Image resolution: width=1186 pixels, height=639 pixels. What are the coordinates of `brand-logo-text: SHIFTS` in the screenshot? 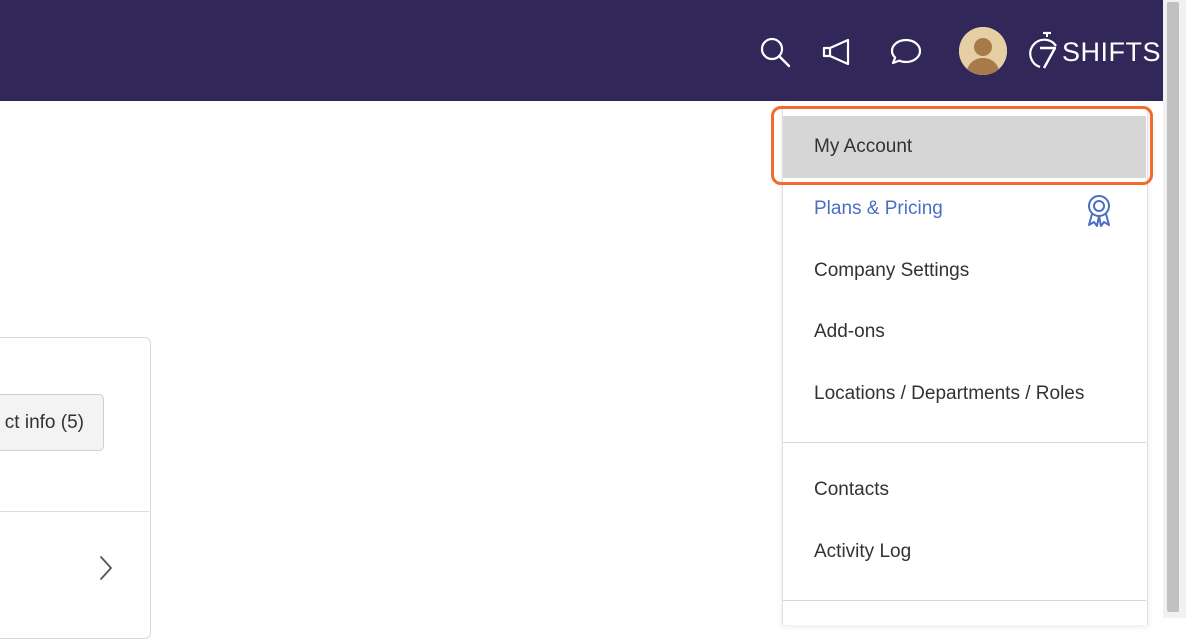 It's located at (1112, 52).